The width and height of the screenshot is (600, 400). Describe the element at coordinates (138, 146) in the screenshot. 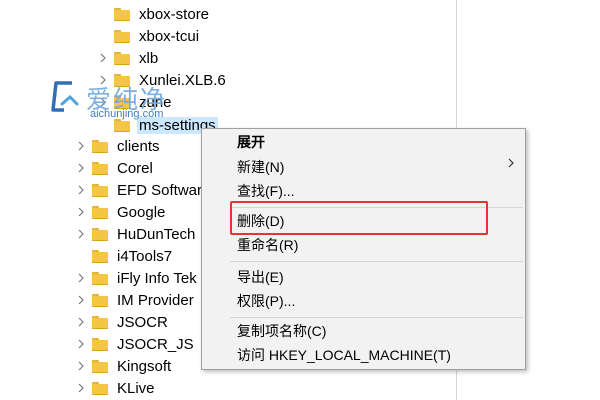

I see `tree-item-label: clients` at that location.